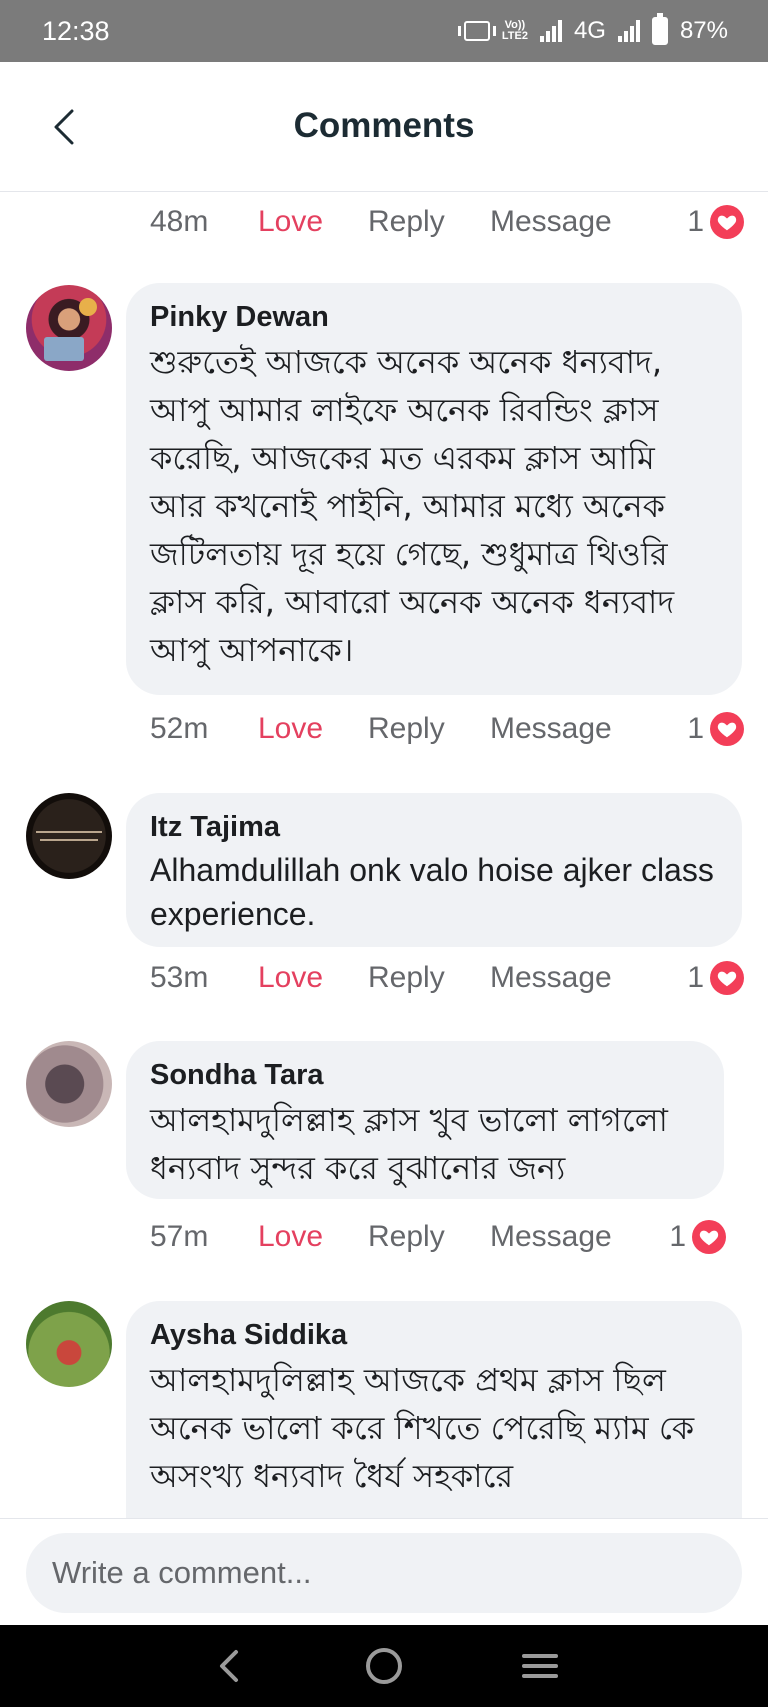 This screenshot has width=768, height=1707. What do you see at coordinates (424, 1075) in the screenshot?
I see `comment-author: Sondha Tara` at bounding box center [424, 1075].